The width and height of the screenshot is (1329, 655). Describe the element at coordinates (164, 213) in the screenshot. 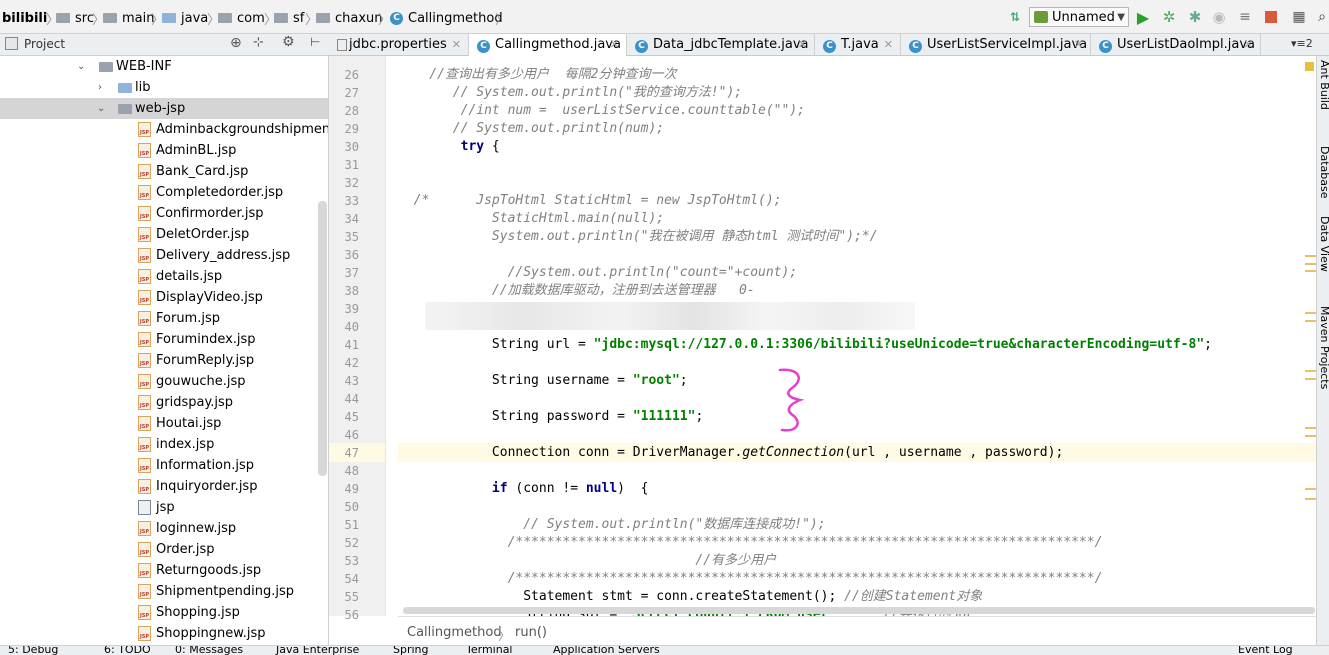

I see `tree-file-item: JSP Confirmorder.jsp` at that location.